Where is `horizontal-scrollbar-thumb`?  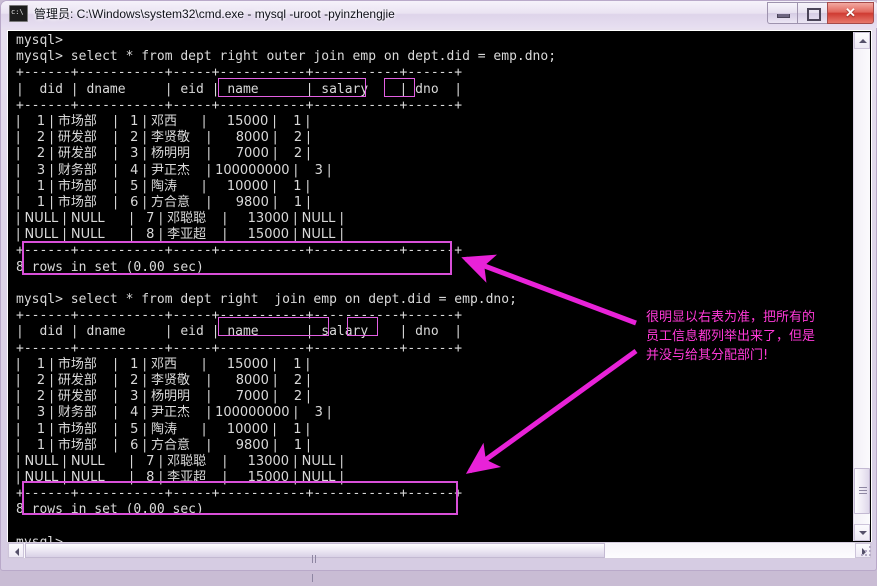
horizontal-scrollbar-thumb is located at coordinates (315, 562).